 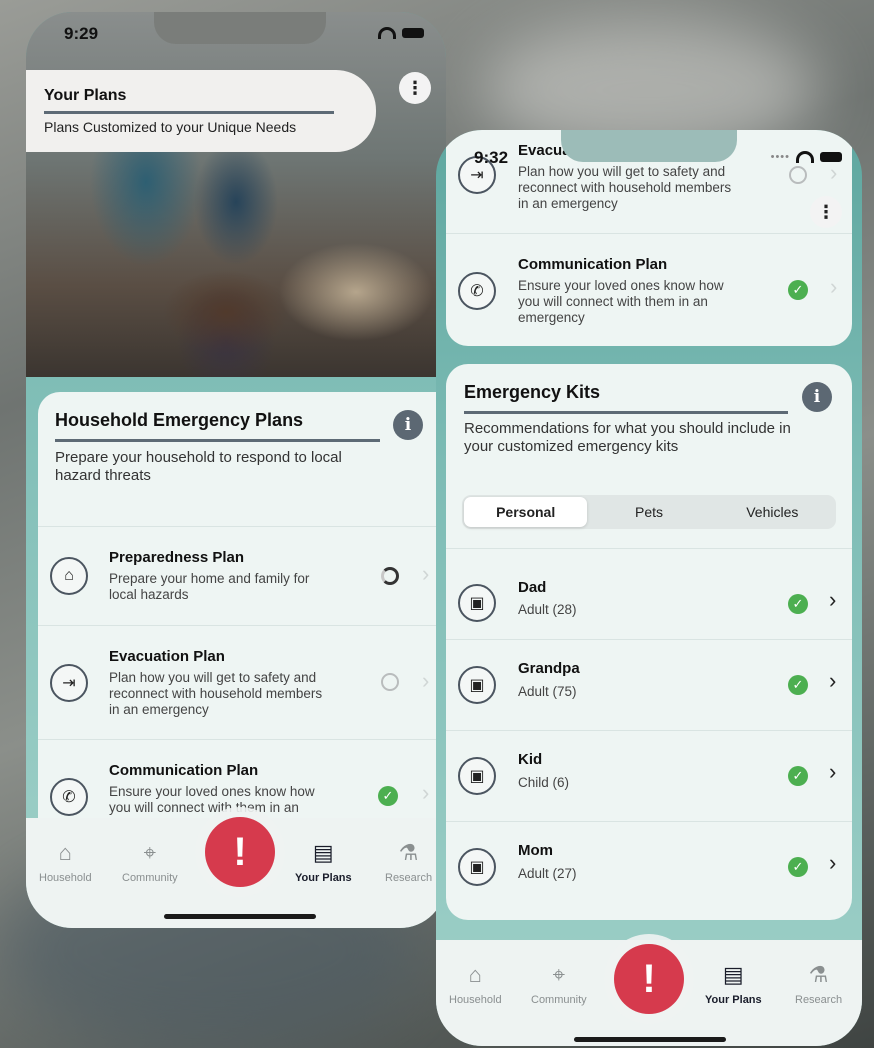 I want to click on page-subtitle: Plans Customized to your Unique Needs, so click(x=170, y=127).